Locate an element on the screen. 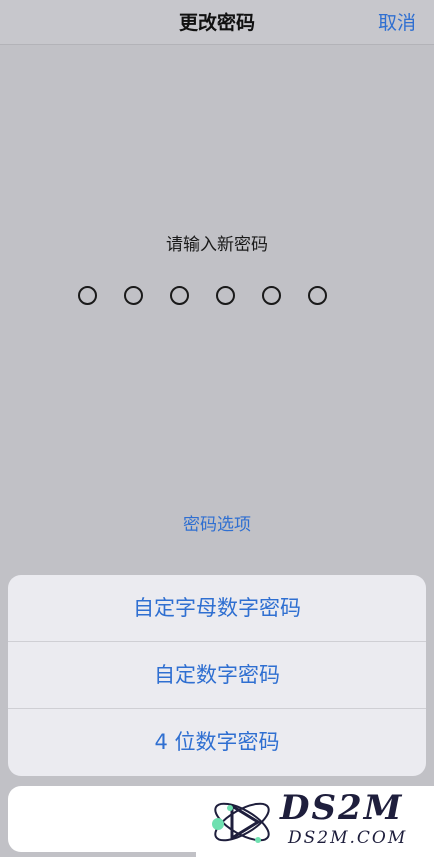  option-custom-numeric: 自定数字密码 is located at coordinates (217, 675).